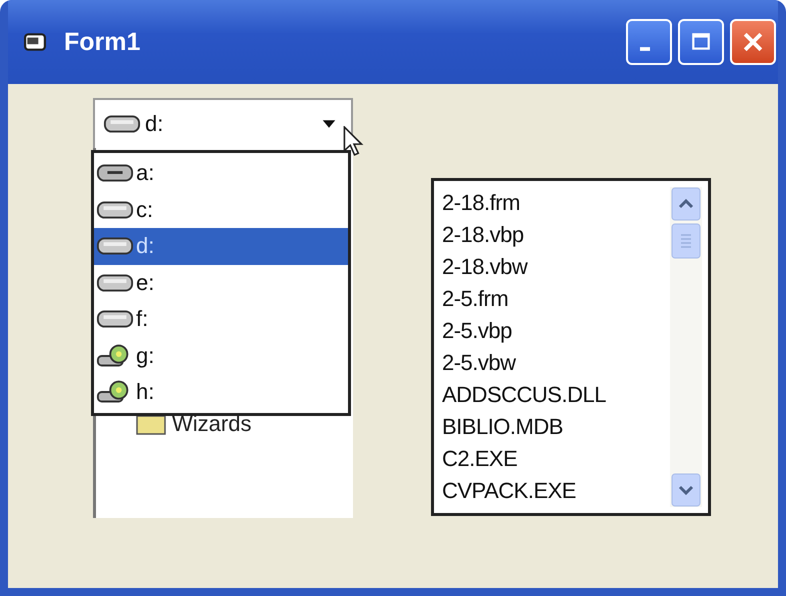 Image resolution: width=786 pixels, height=596 pixels. I want to click on close-button, so click(753, 42).